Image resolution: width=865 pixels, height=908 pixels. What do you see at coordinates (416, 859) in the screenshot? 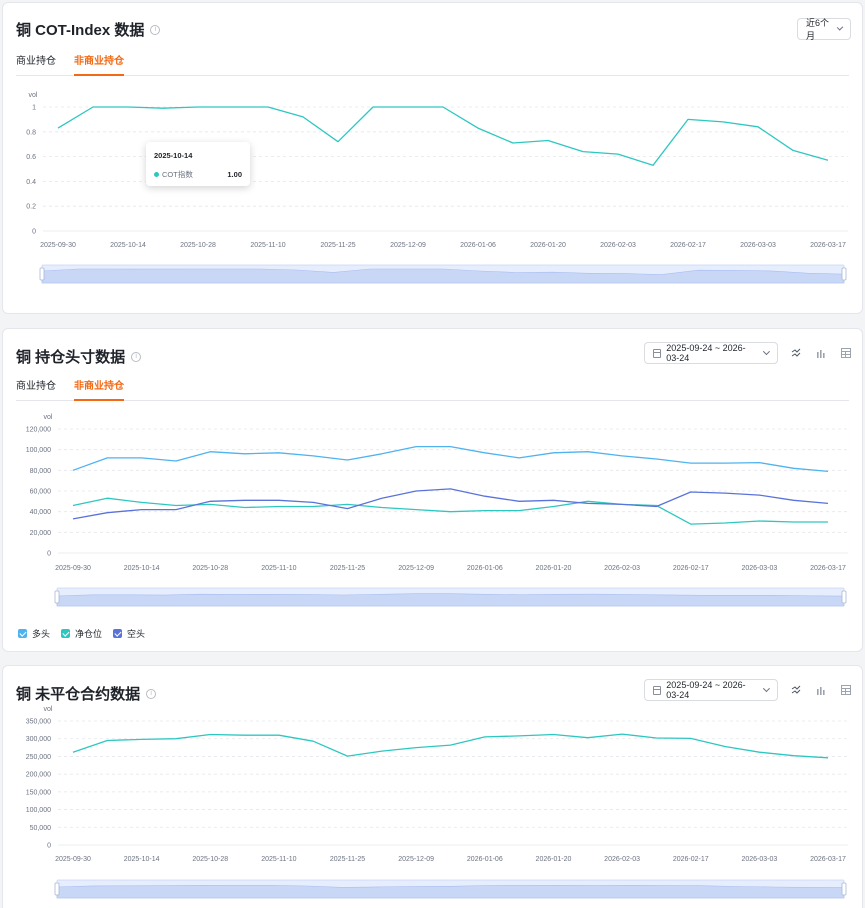
I see `x-tick-label: 2025-12-09` at bounding box center [416, 859].